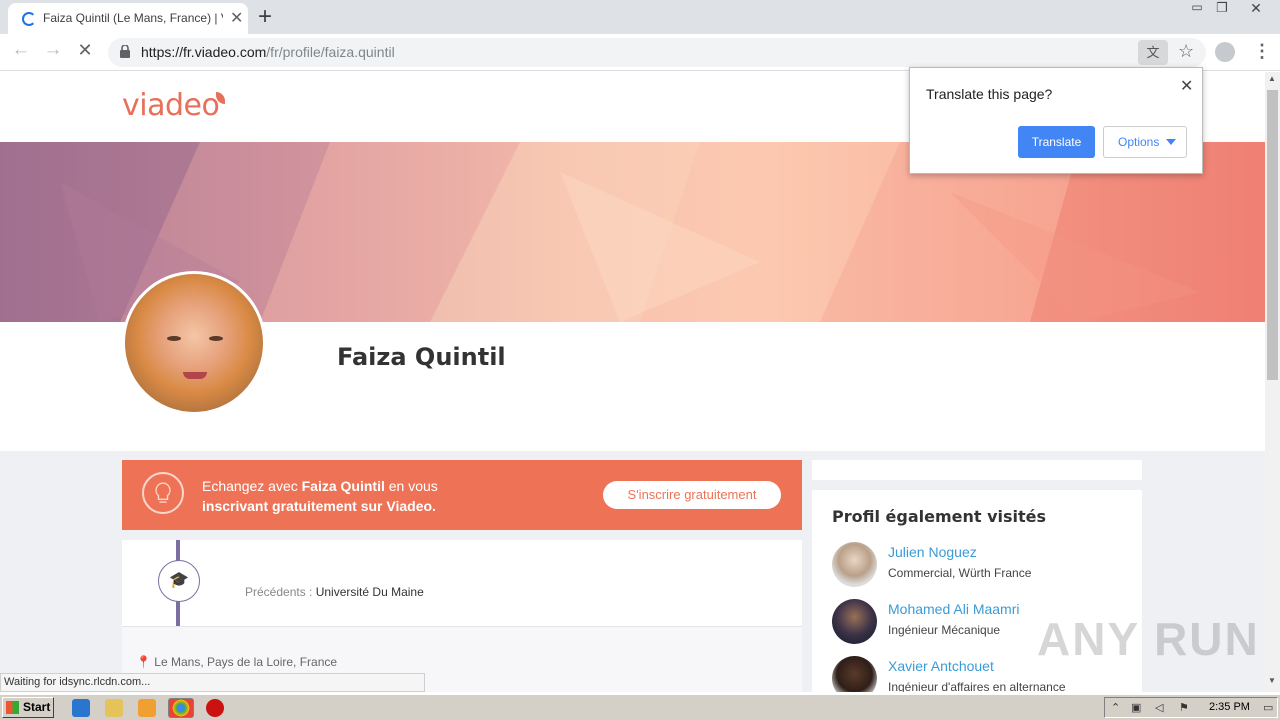 Image resolution: width=1280 pixels, height=720 pixels. I want to click on cta-line2: inscrivant gratuitement sur Viadeo., so click(319, 506).